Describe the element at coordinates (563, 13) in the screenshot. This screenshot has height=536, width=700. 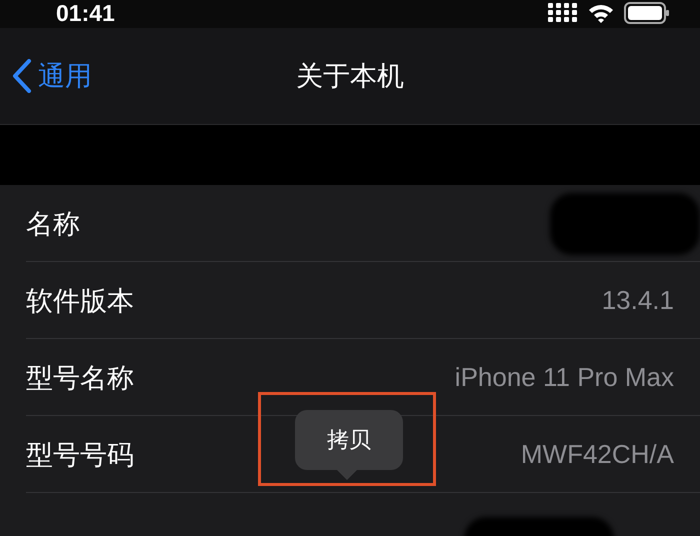
I see `signal-icon` at that location.